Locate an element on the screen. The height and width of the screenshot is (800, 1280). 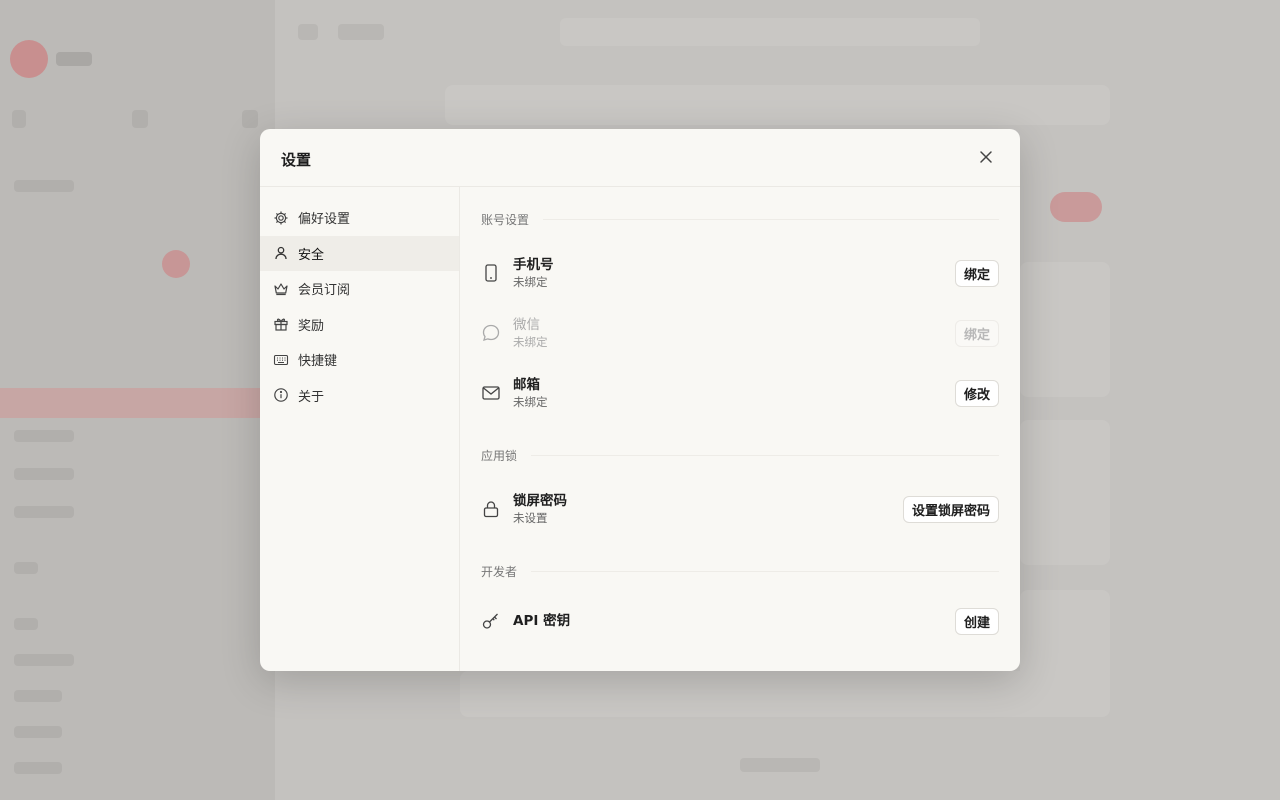
section-title-developer: 开发者 is located at coordinates (740, 571).